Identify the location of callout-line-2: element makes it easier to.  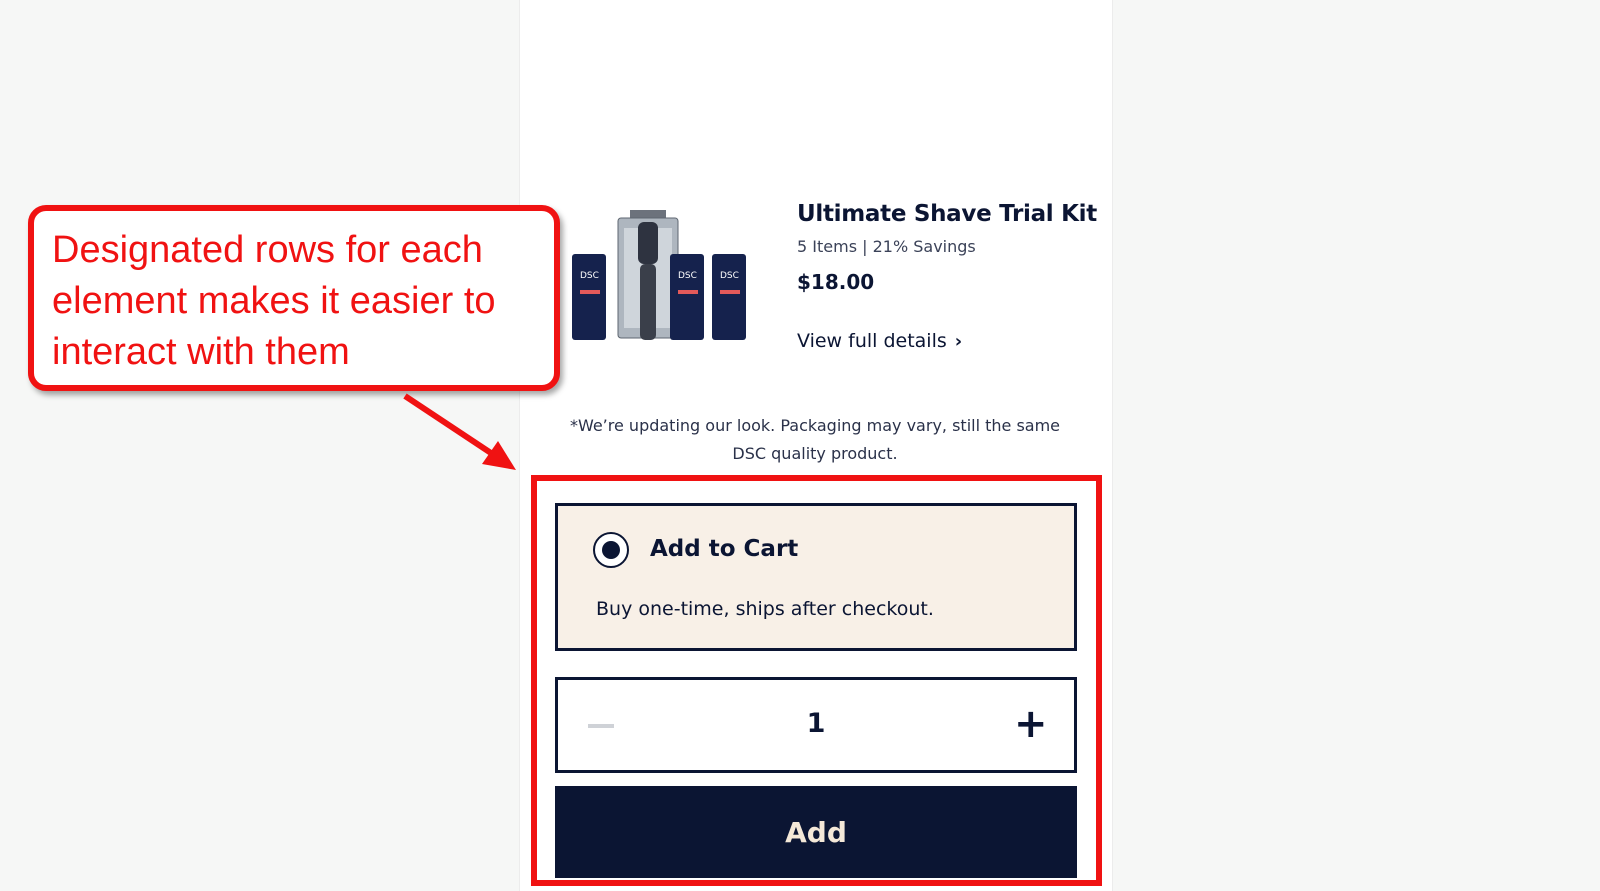
(274, 301).